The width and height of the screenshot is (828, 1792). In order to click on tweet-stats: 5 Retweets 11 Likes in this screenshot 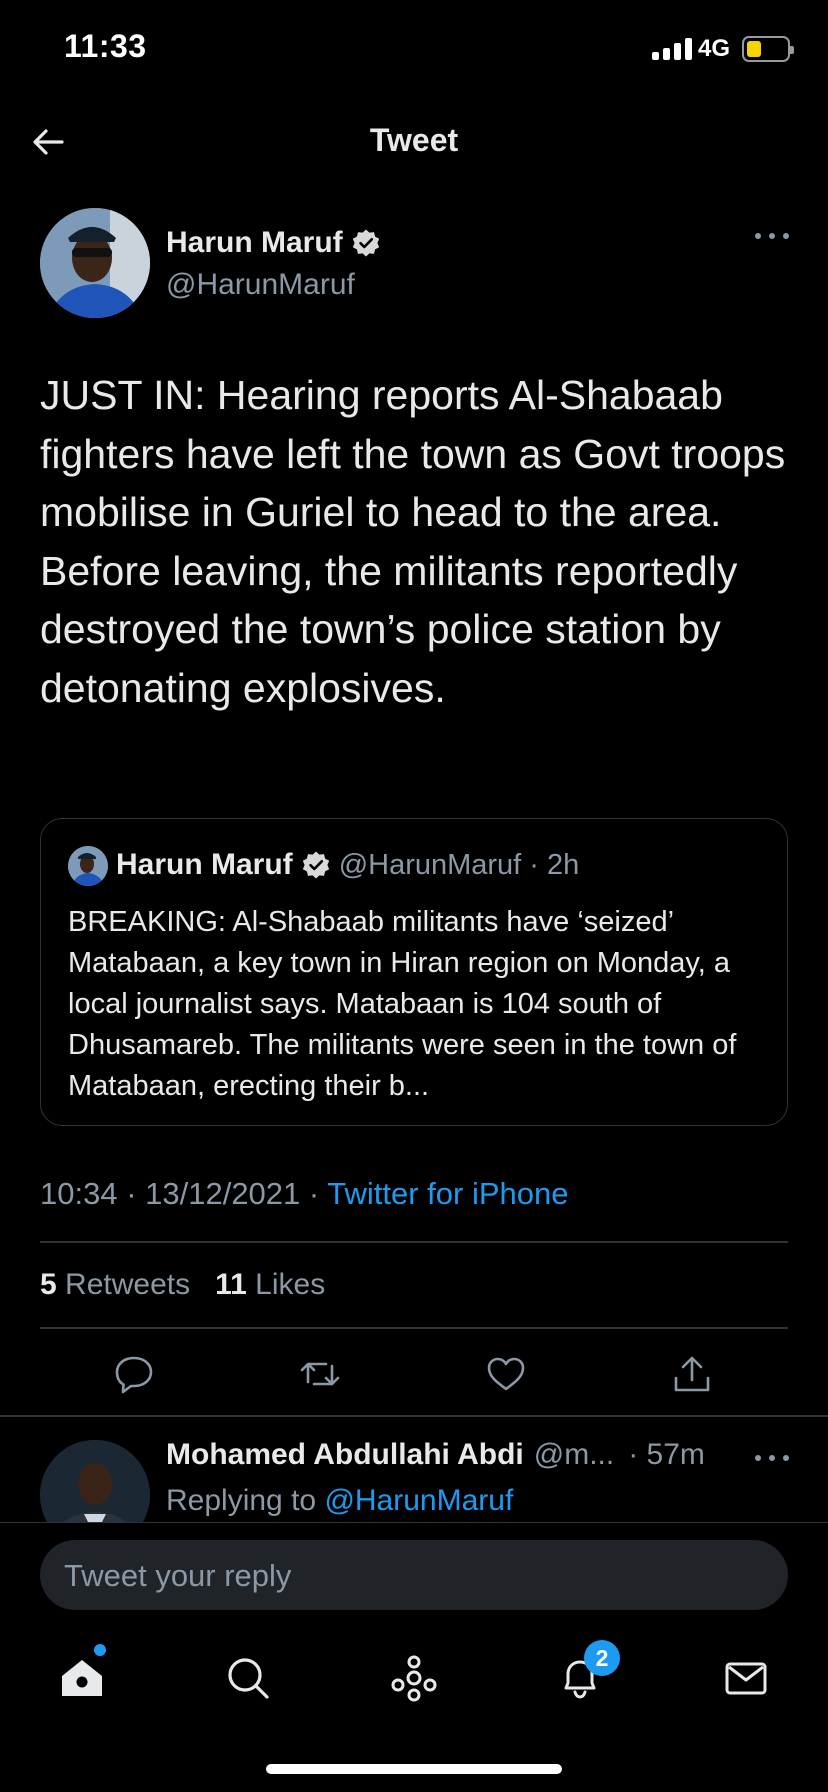, I will do `click(182, 1285)`.